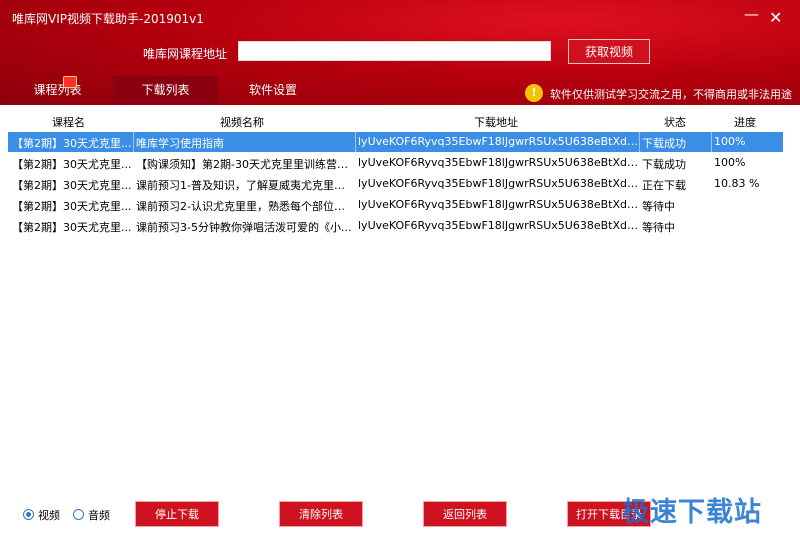 The height and width of the screenshot is (539, 800). Describe the element at coordinates (57, 90) in the screenshot. I see `tab-course-list: 课程列表` at that location.